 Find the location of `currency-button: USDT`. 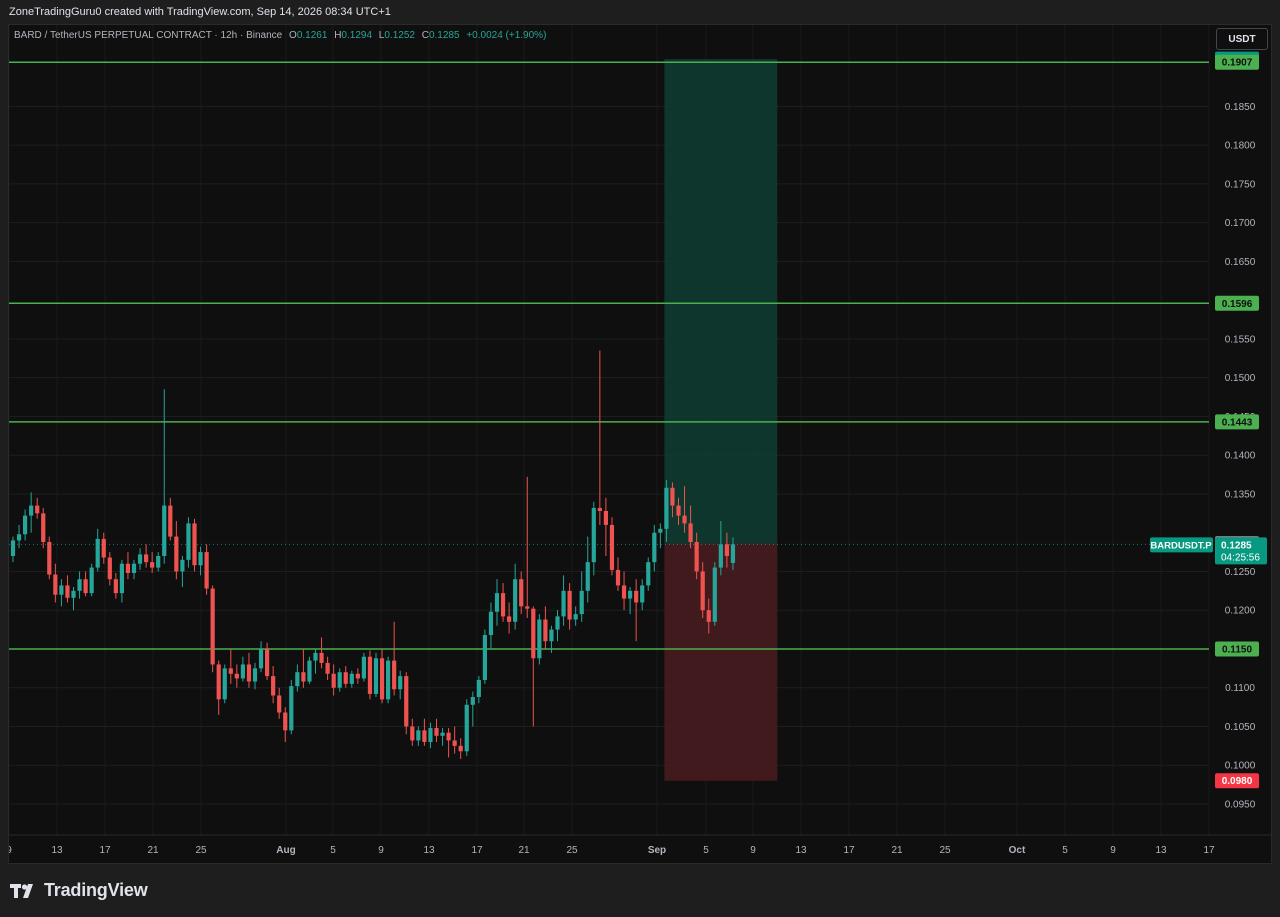

currency-button: USDT is located at coordinates (1242, 39).